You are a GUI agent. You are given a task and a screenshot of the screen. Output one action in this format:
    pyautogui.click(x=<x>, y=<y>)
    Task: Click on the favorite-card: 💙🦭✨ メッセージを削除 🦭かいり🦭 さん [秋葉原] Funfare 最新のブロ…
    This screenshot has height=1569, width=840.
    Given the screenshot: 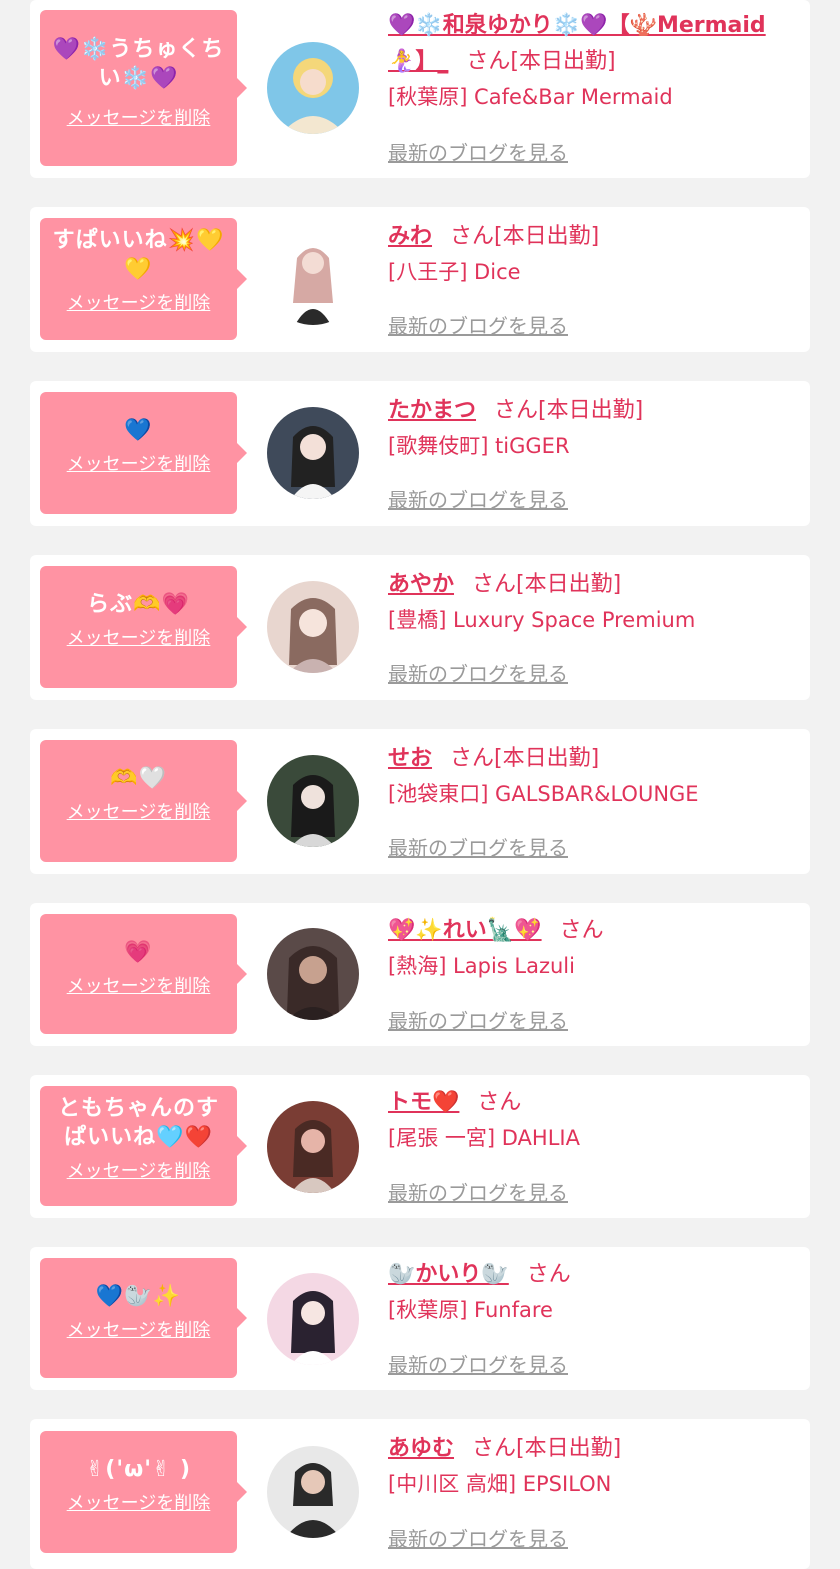 What is the action you would take?
    pyautogui.click(x=420, y=1318)
    